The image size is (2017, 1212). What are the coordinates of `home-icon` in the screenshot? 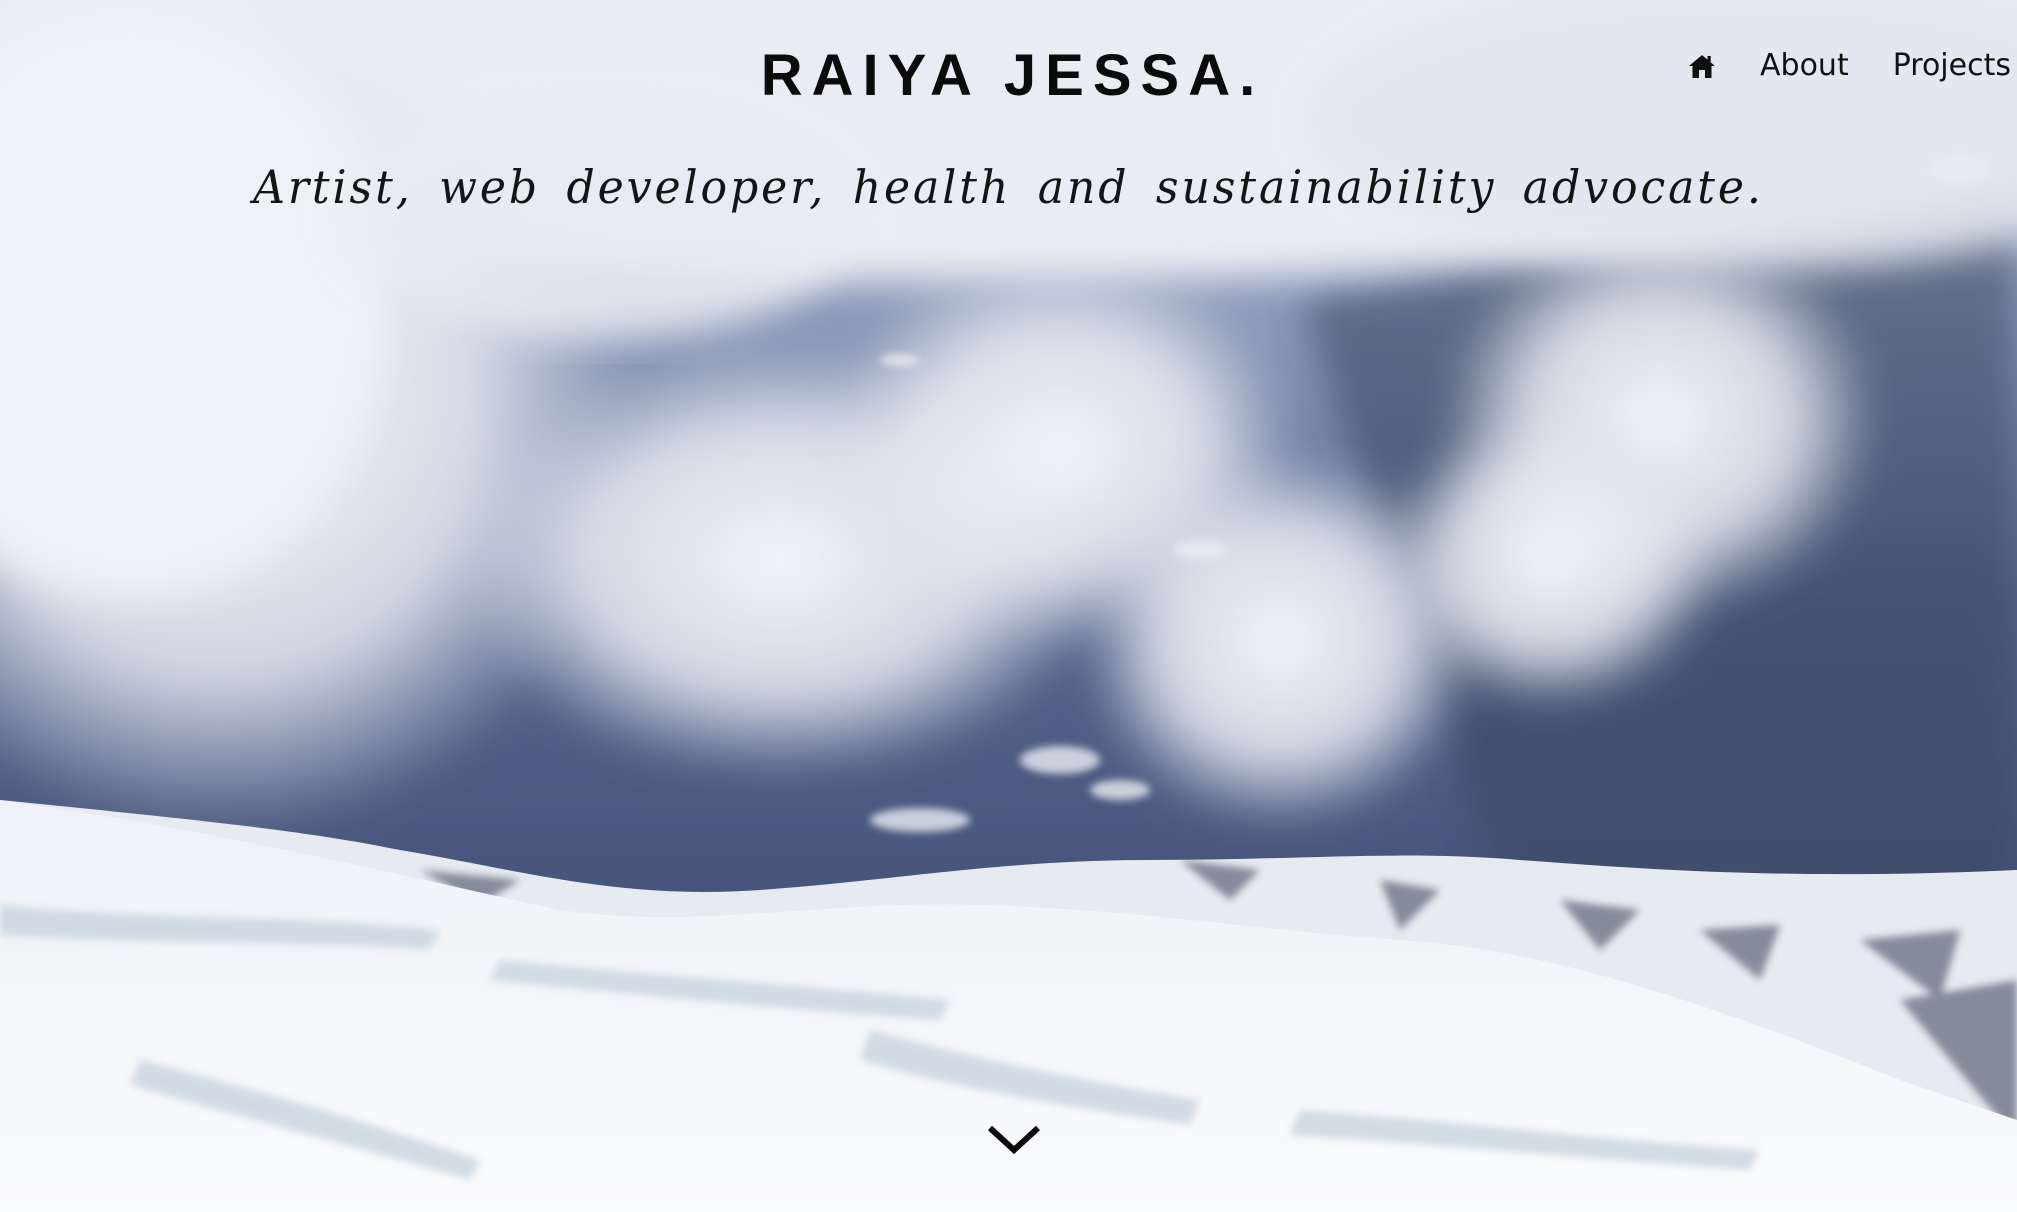 It's located at (1702, 66).